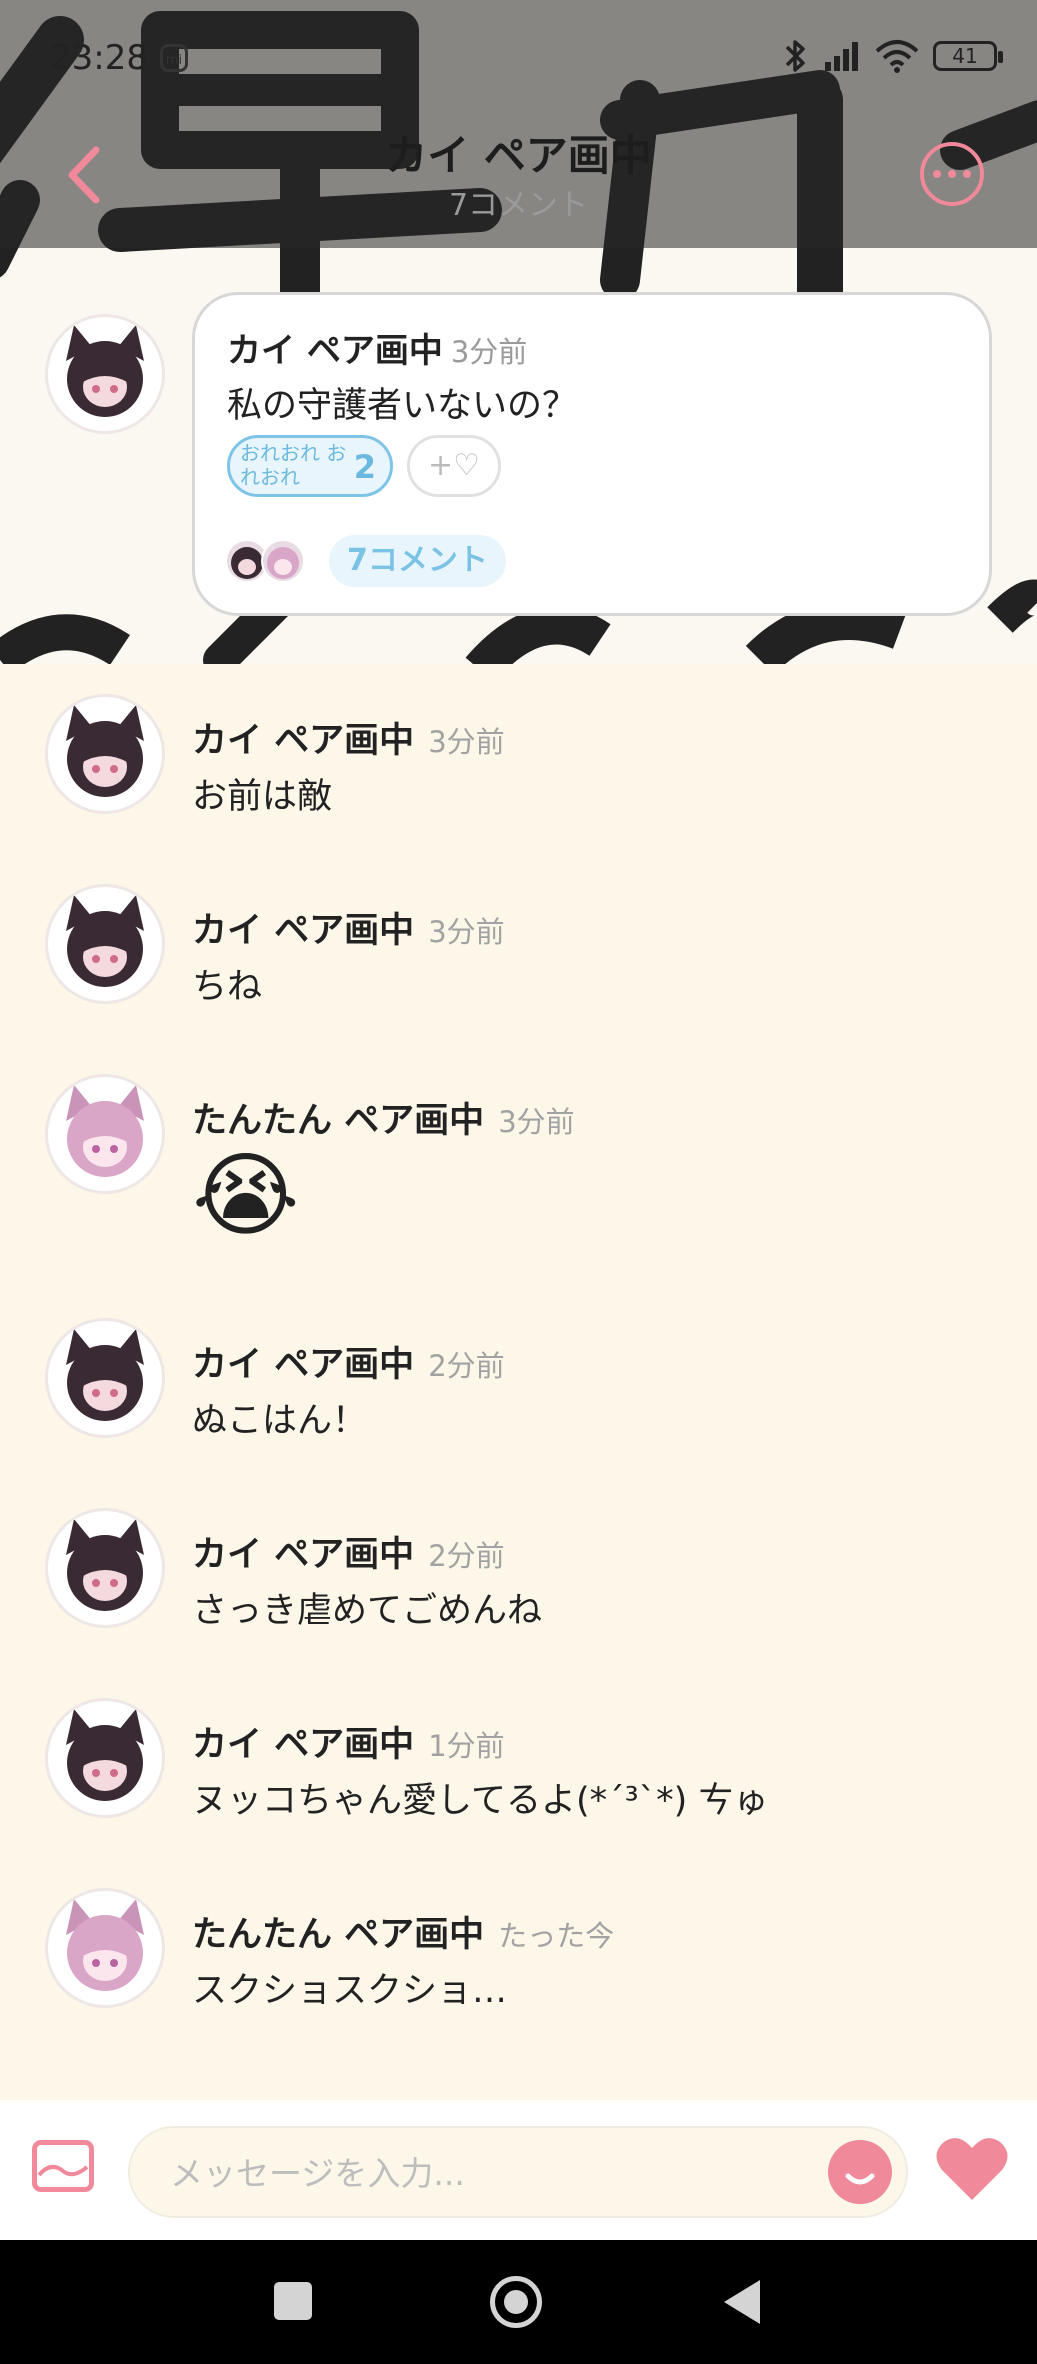 Image resolution: width=1037 pixels, height=2364 pixels. What do you see at coordinates (518, 155) in the screenshot?
I see `page-title: カイ ペア画中` at bounding box center [518, 155].